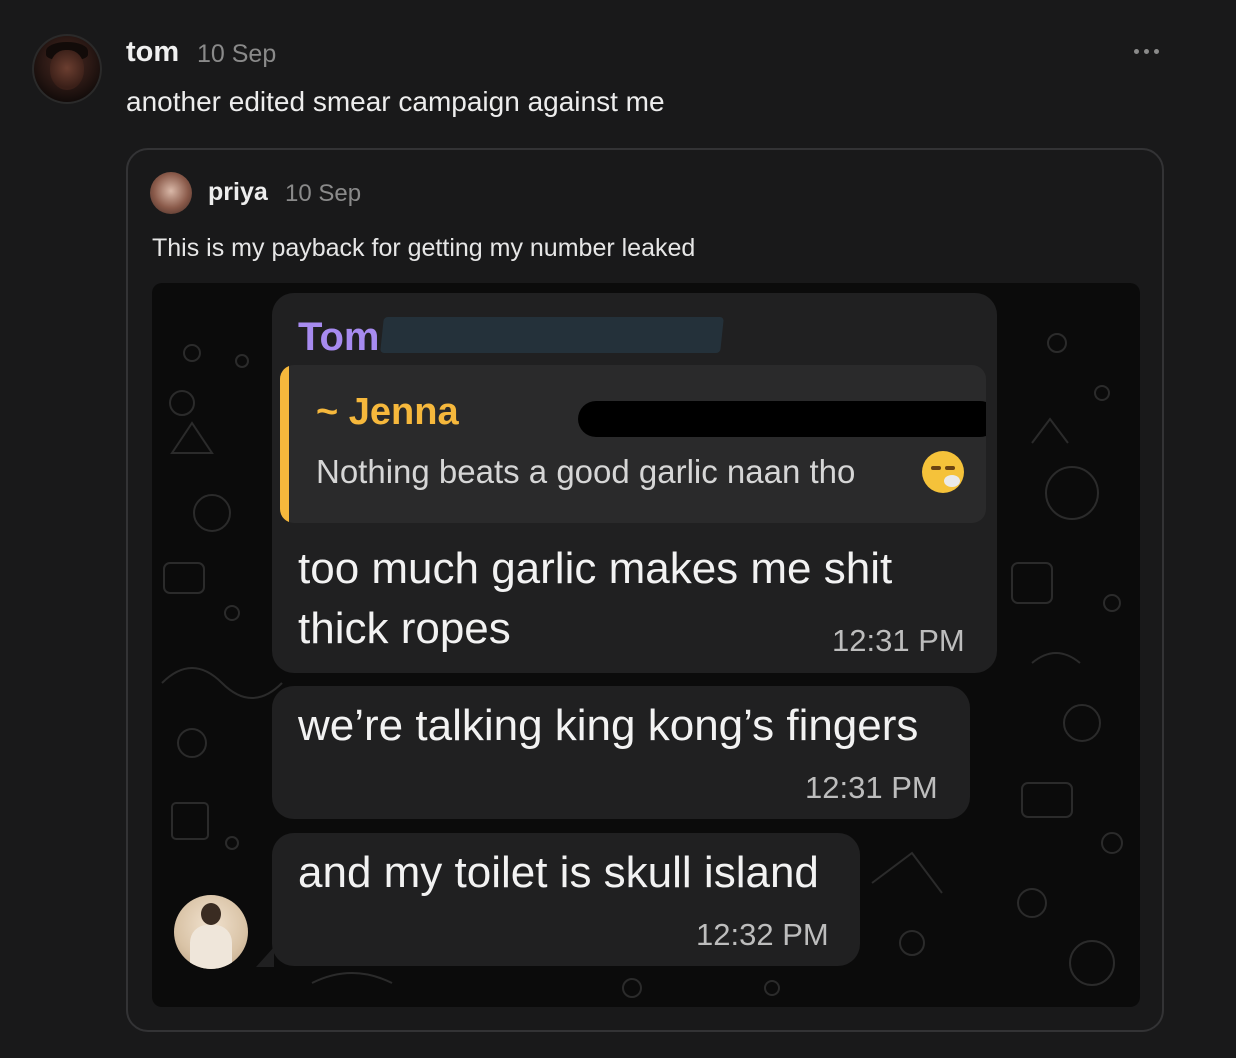  I want to click on chat-message-bubble: and my toilet is skull island 12:32 PM, so click(566, 899).